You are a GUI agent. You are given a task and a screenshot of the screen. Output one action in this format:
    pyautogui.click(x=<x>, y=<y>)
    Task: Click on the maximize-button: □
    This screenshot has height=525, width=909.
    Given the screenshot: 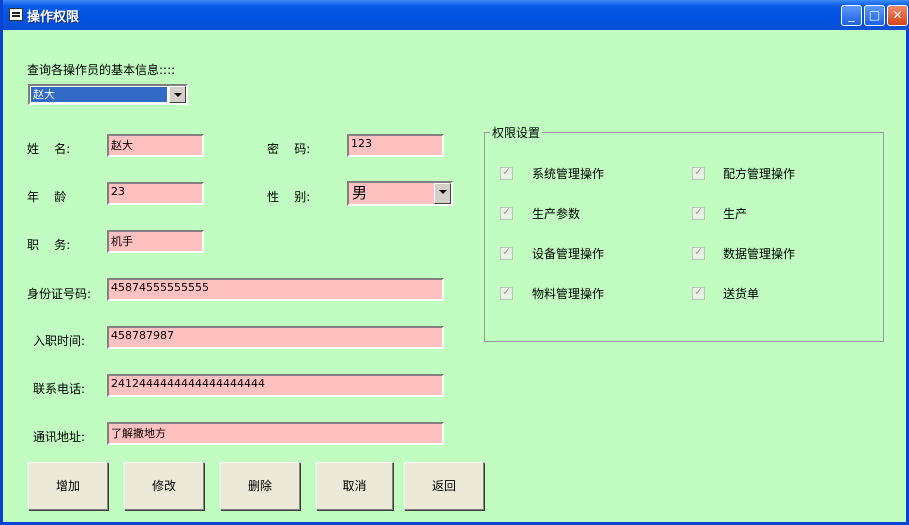 What is the action you would take?
    pyautogui.click(x=874, y=15)
    